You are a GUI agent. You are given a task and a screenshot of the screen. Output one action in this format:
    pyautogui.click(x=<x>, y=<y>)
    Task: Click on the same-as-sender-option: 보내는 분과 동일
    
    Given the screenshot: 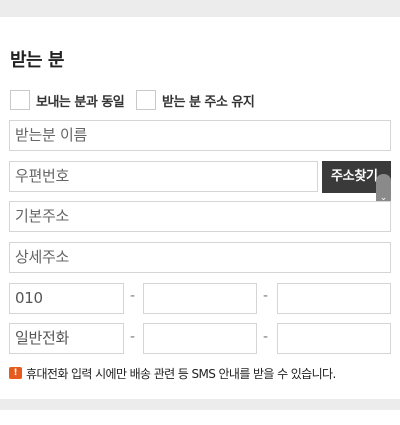 What is the action you would take?
    pyautogui.click(x=67, y=100)
    